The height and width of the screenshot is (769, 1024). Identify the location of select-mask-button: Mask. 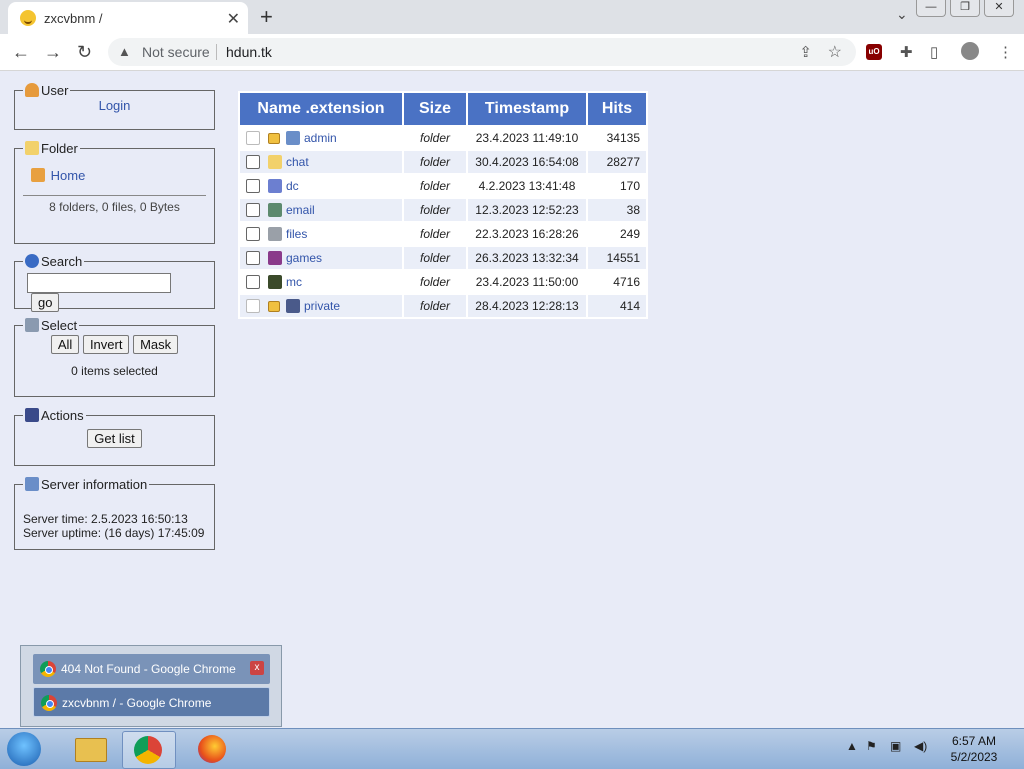
(156, 344).